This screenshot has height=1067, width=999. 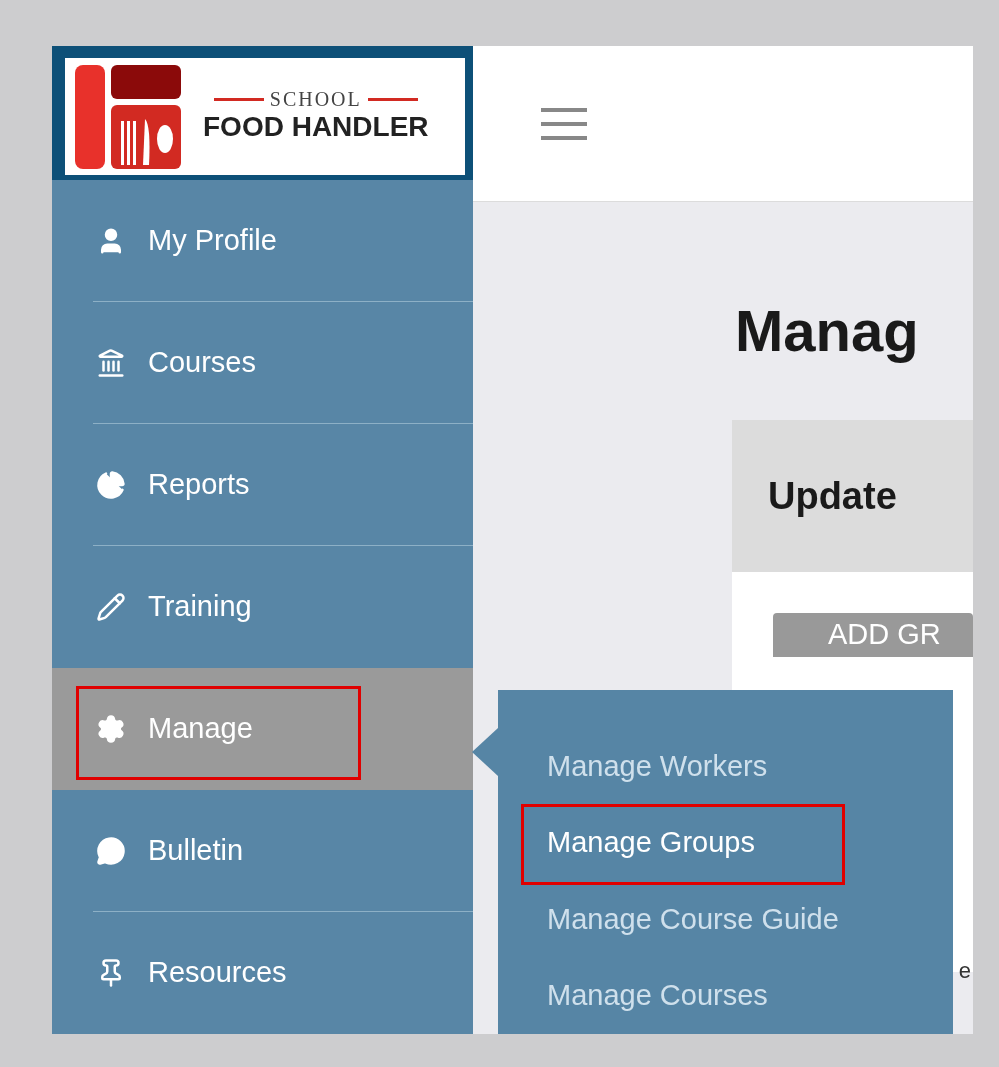 What do you see at coordinates (832, 496) in the screenshot?
I see `panel-title: Update` at bounding box center [832, 496].